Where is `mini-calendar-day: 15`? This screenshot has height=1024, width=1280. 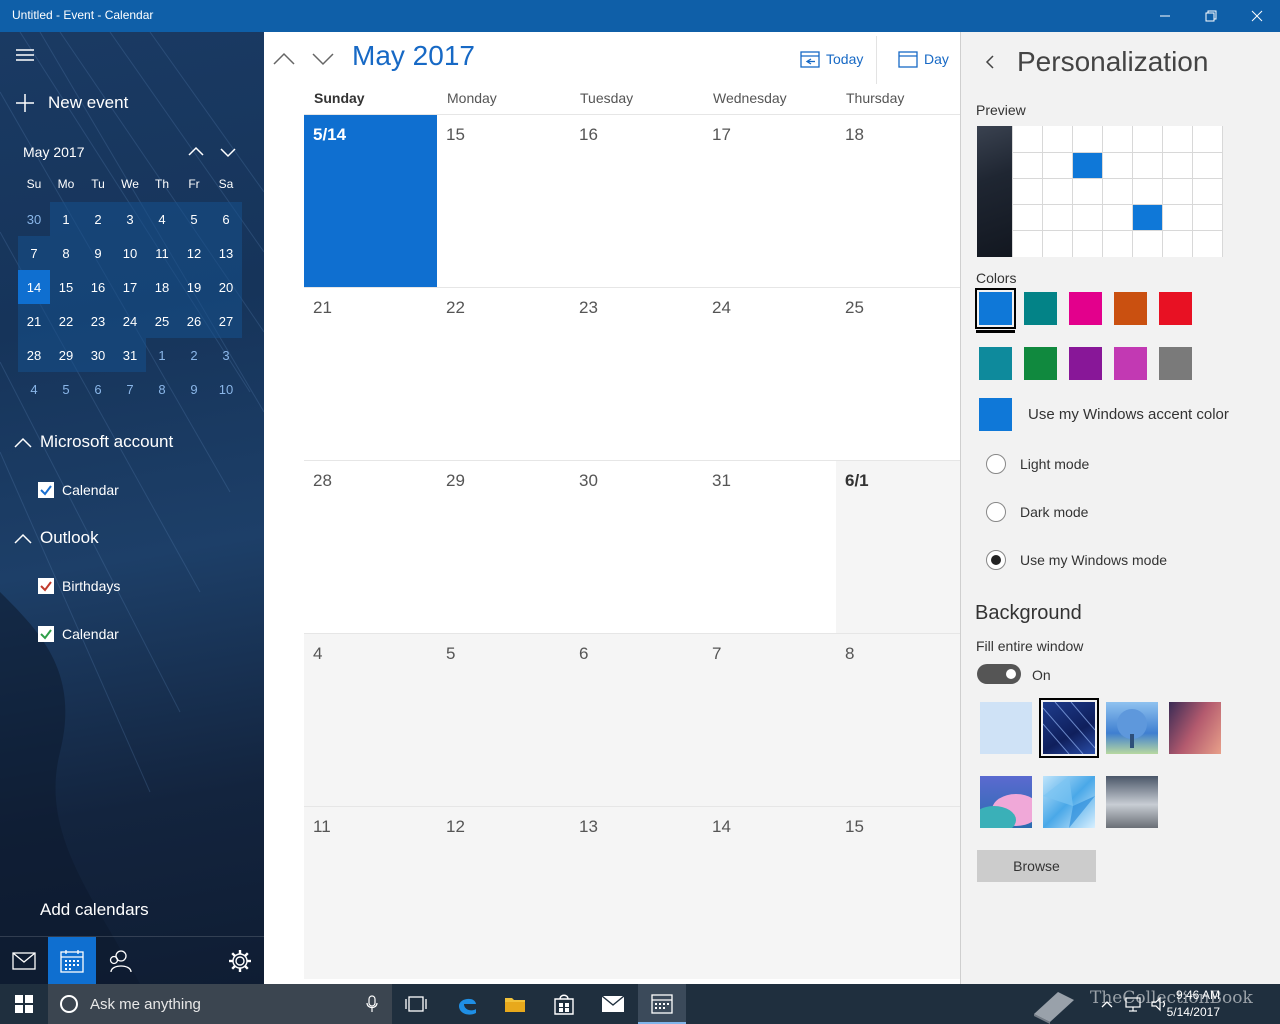
mini-calendar-day: 15 is located at coordinates (66, 287).